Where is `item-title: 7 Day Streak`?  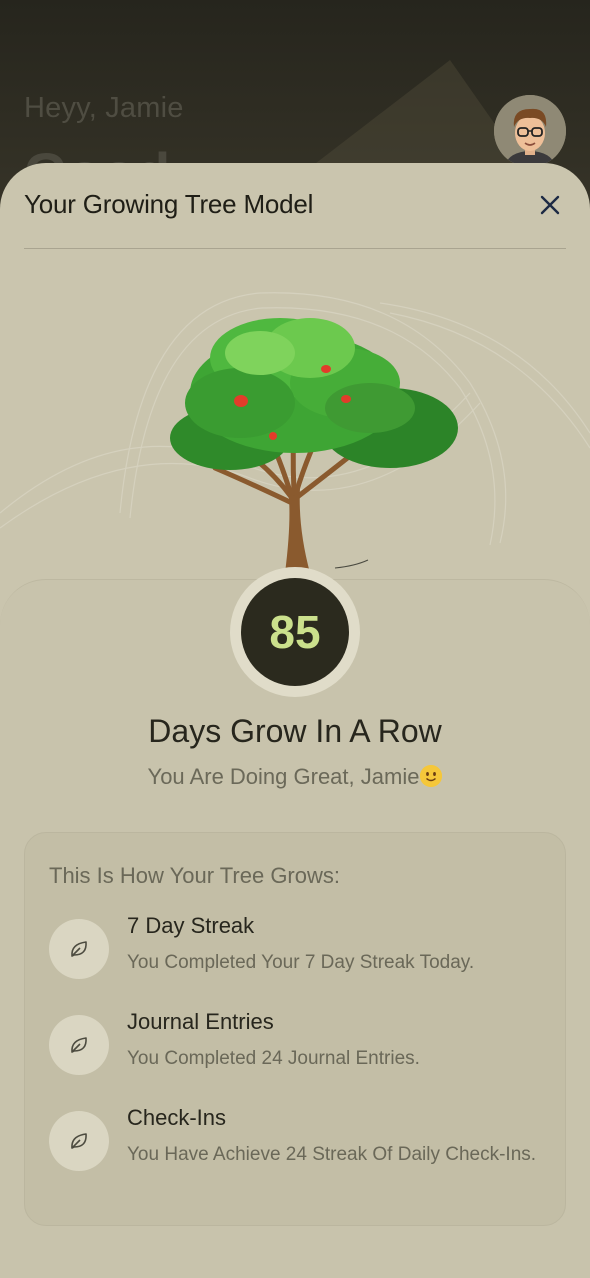
item-title: 7 Day Streak is located at coordinates (191, 925).